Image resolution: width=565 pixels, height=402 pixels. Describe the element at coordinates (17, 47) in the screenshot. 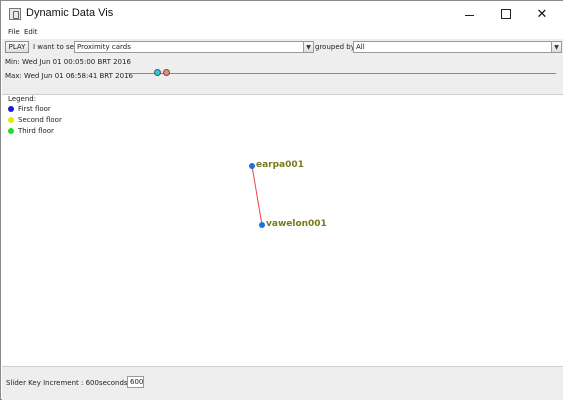

I see `play-button: PLAY` at that location.